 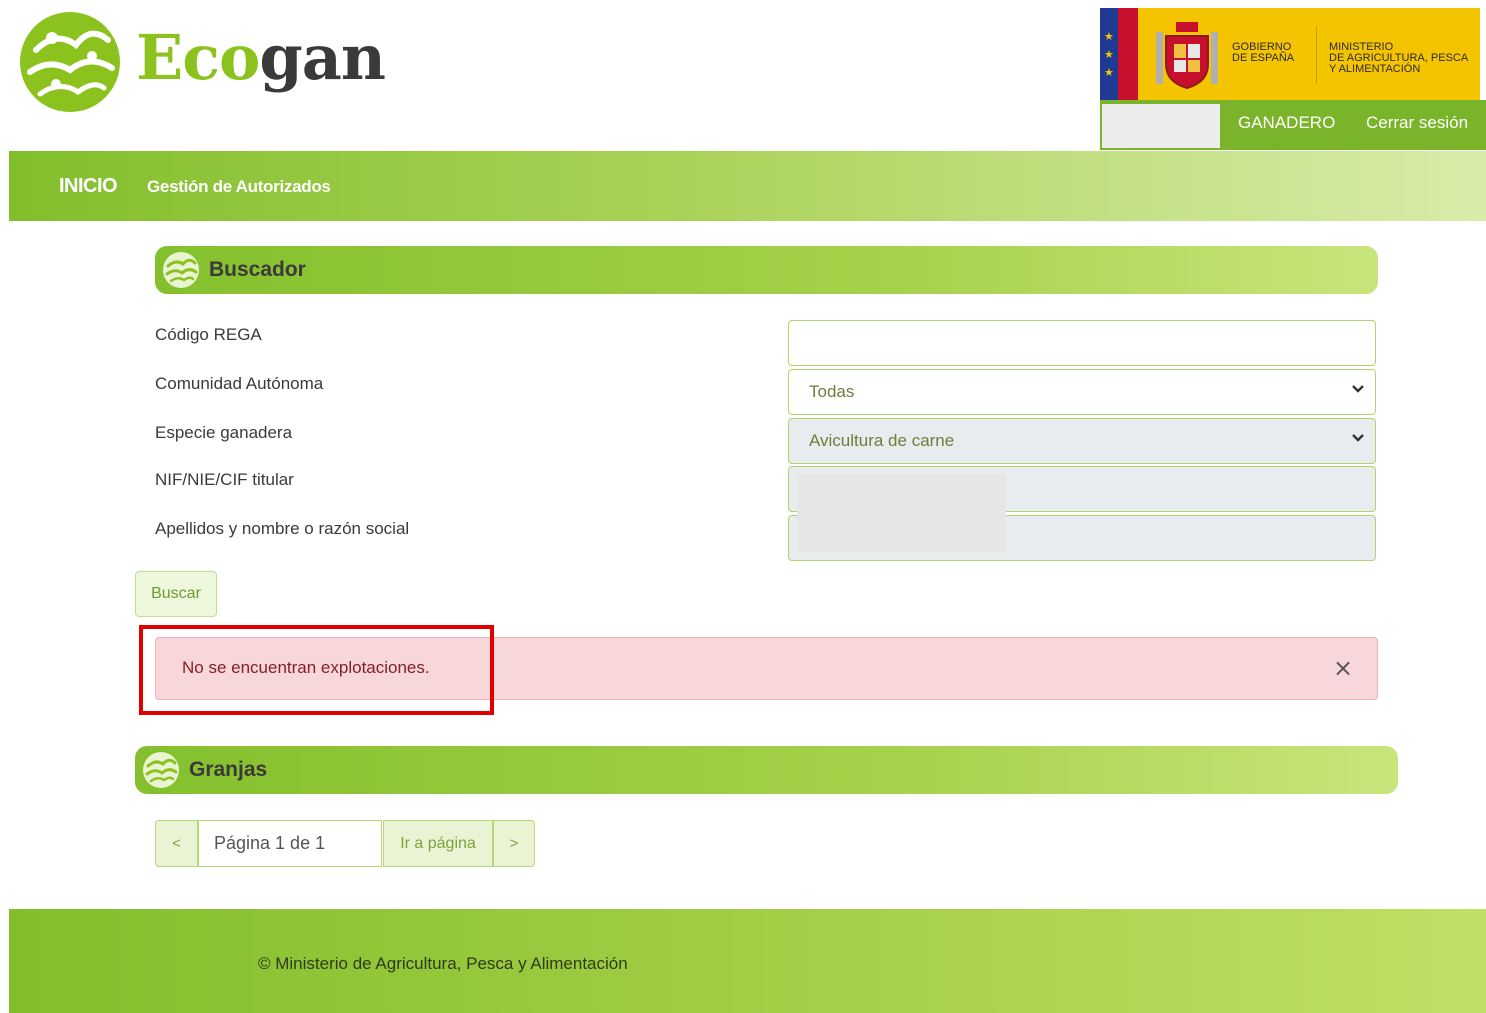 I want to click on nav-home-link: INICIO, so click(x=88, y=186).